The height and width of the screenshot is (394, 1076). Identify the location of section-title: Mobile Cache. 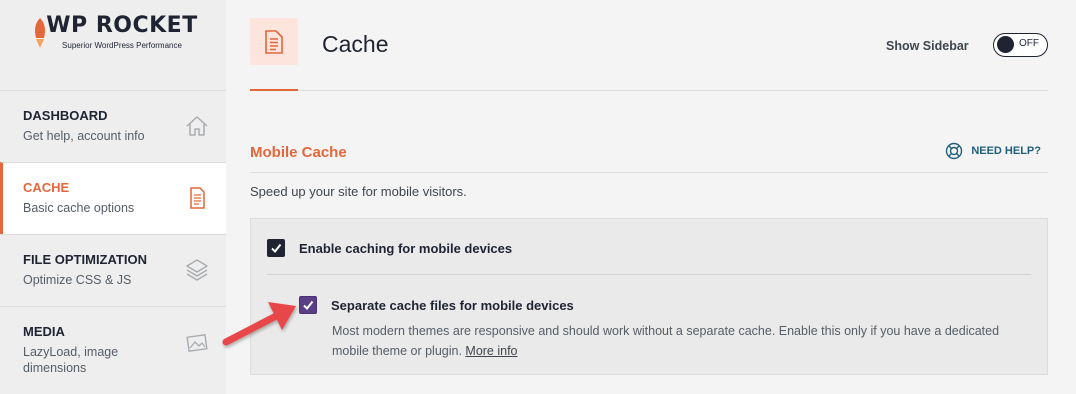
(298, 152).